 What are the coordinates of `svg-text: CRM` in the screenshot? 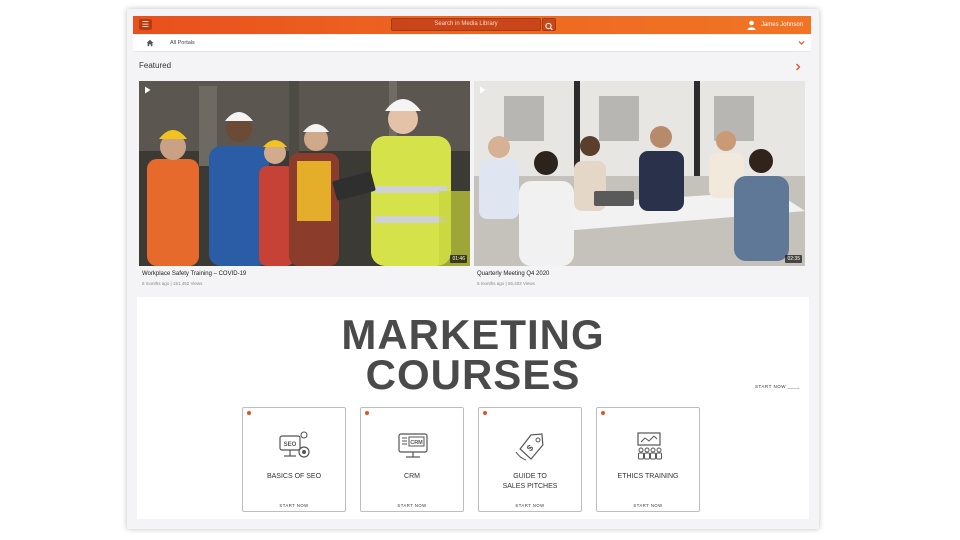 It's located at (416, 443).